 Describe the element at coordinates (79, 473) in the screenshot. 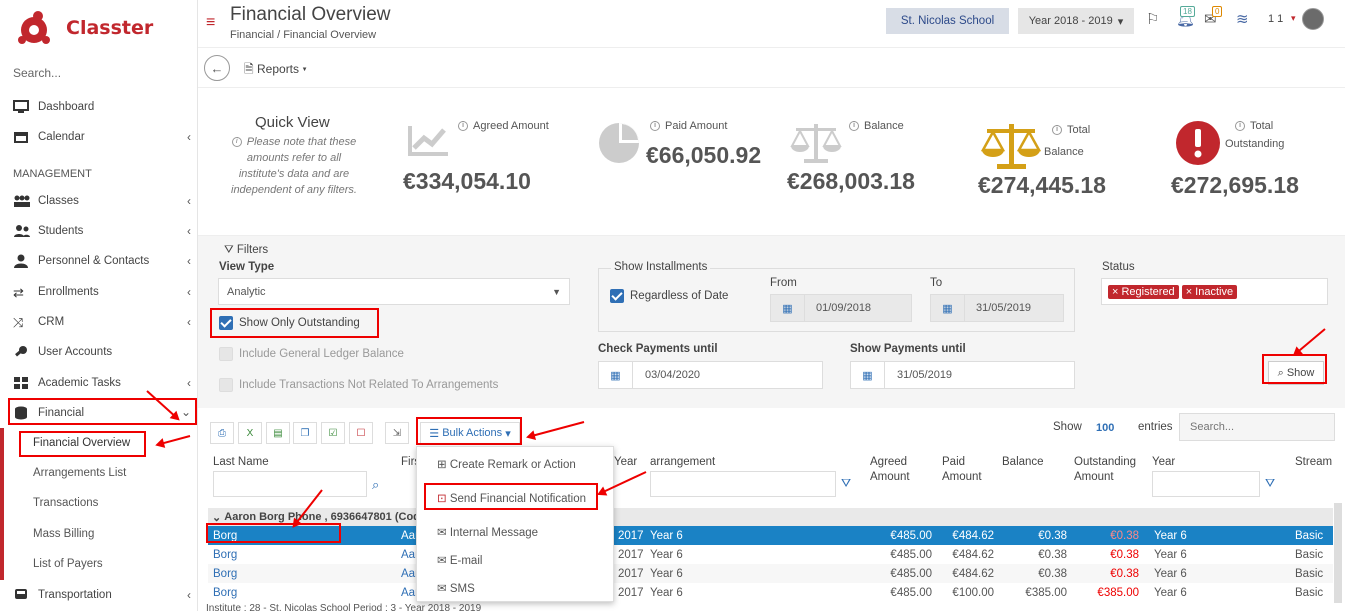

I see `sidebar-sub-arrangements-list: Arrangements List` at that location.